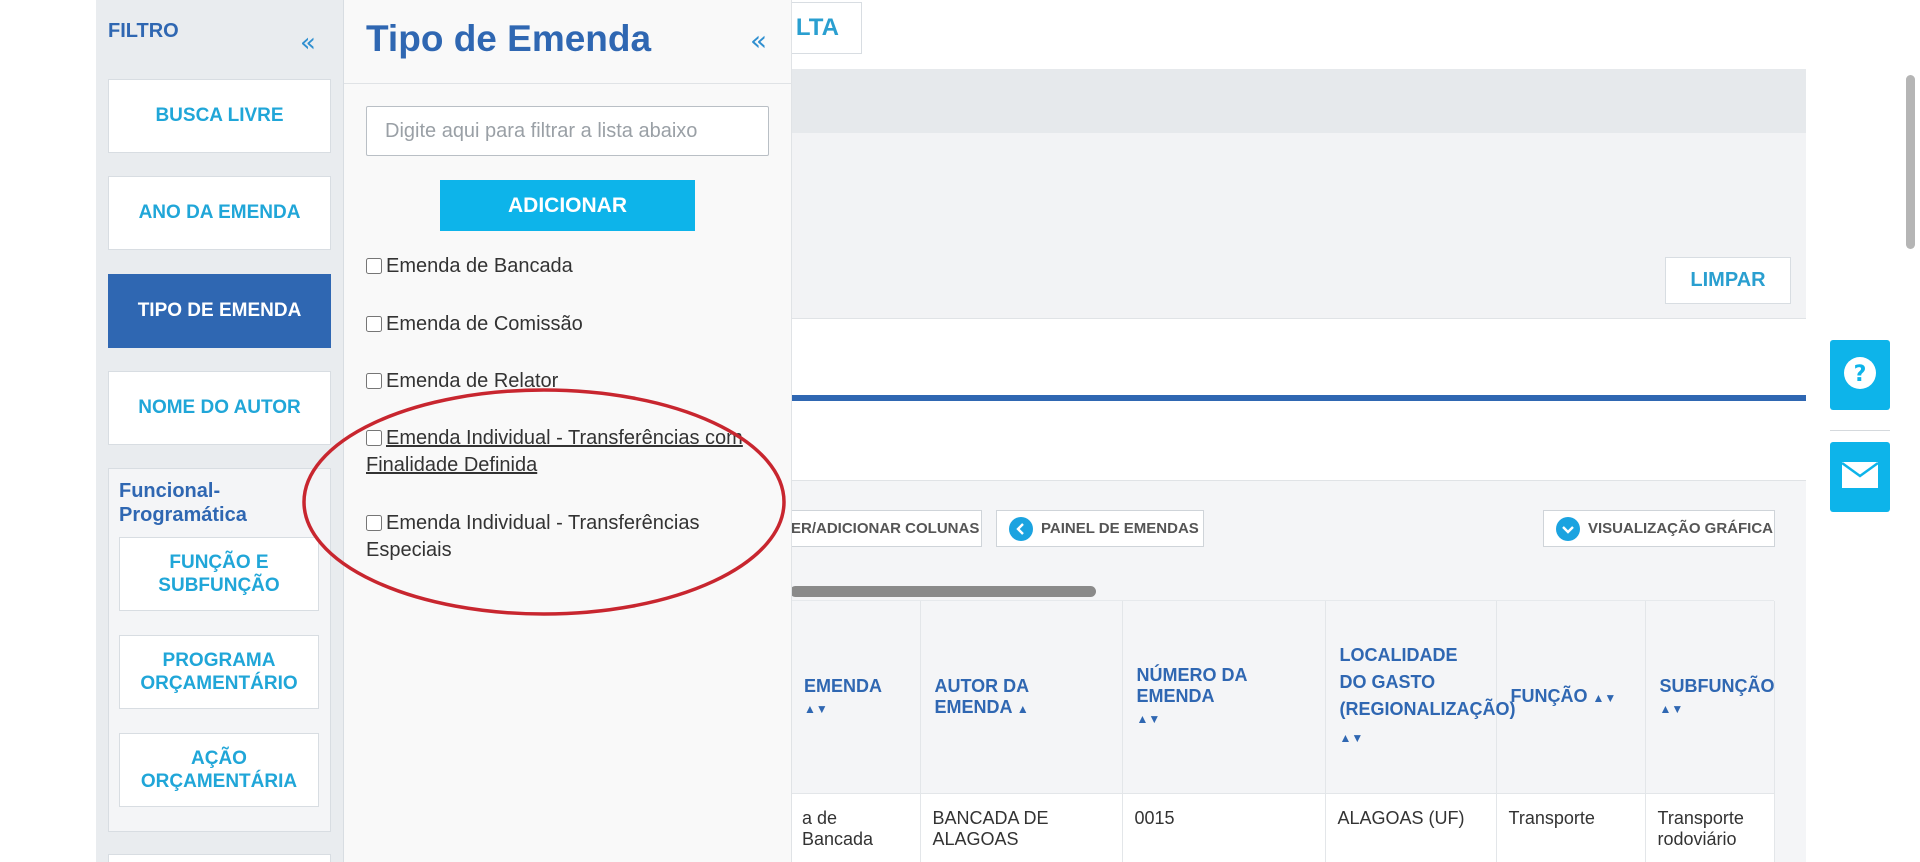  Describe the element at coordinates (219, 574) in the screenshot. I see `filter-funcao-button: FUNÇÃO E SUBFUNÇÃO` at that location.